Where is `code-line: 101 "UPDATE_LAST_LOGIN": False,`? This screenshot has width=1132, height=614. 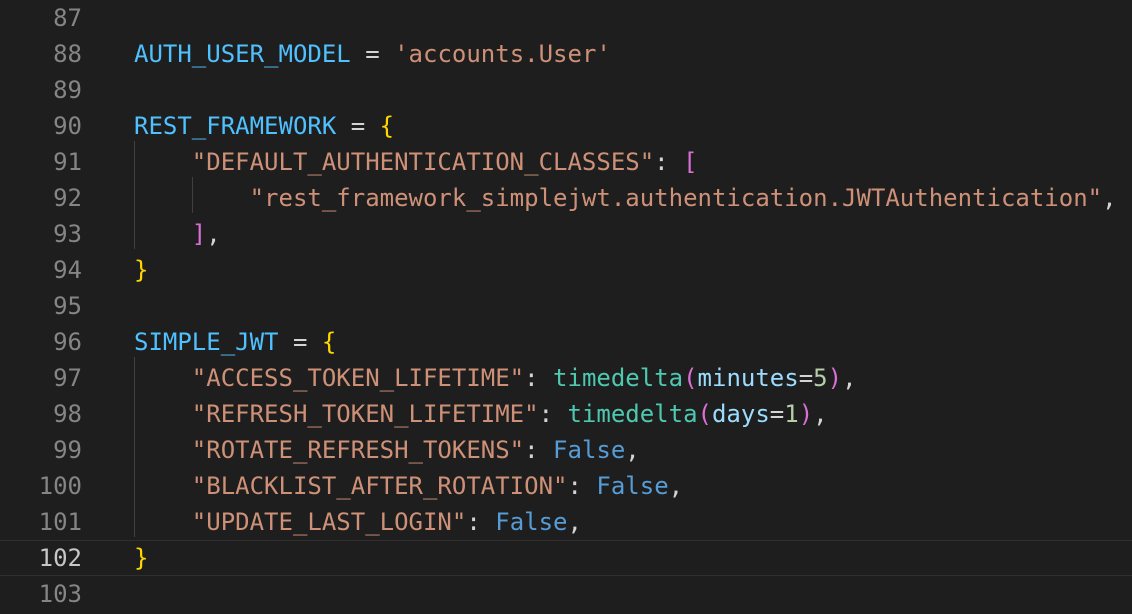 code-line: 101 "UPDATE_LAST_LOGIN": False, is located at coordinates (566, 522).